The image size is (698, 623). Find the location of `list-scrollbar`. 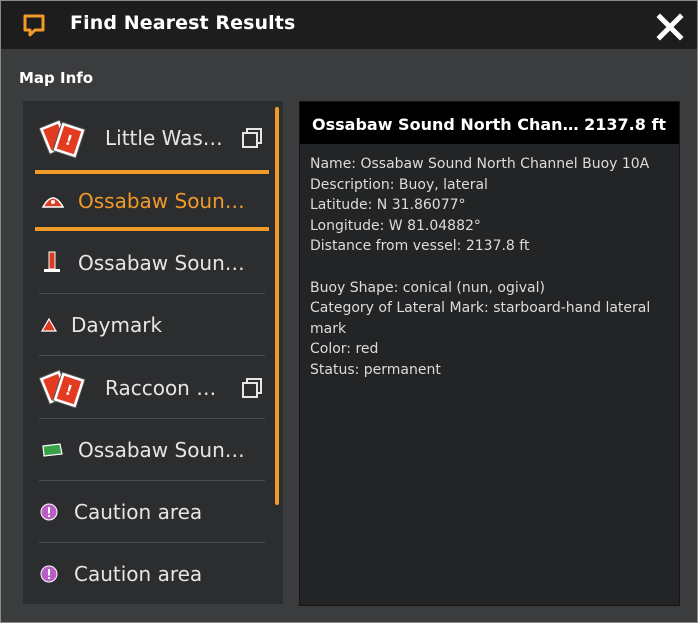

list-scrollbar is located at coordinates (277, 306).